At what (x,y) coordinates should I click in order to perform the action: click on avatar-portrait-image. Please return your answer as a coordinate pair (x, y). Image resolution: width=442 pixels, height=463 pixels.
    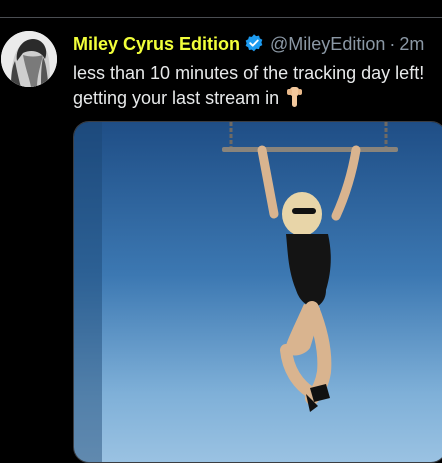
    Looking at the image, I should click on (29, 59).